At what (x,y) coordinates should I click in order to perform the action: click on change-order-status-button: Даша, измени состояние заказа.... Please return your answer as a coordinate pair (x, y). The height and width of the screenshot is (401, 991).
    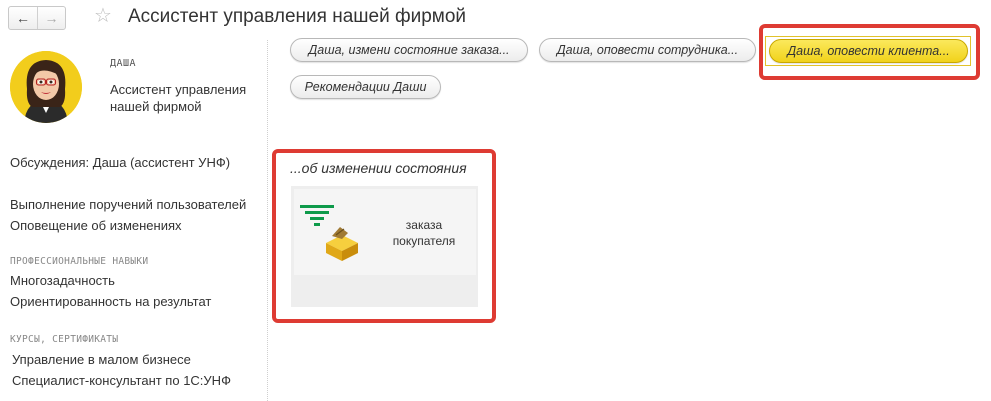
    Looking at the image, I should click on (409, 50).